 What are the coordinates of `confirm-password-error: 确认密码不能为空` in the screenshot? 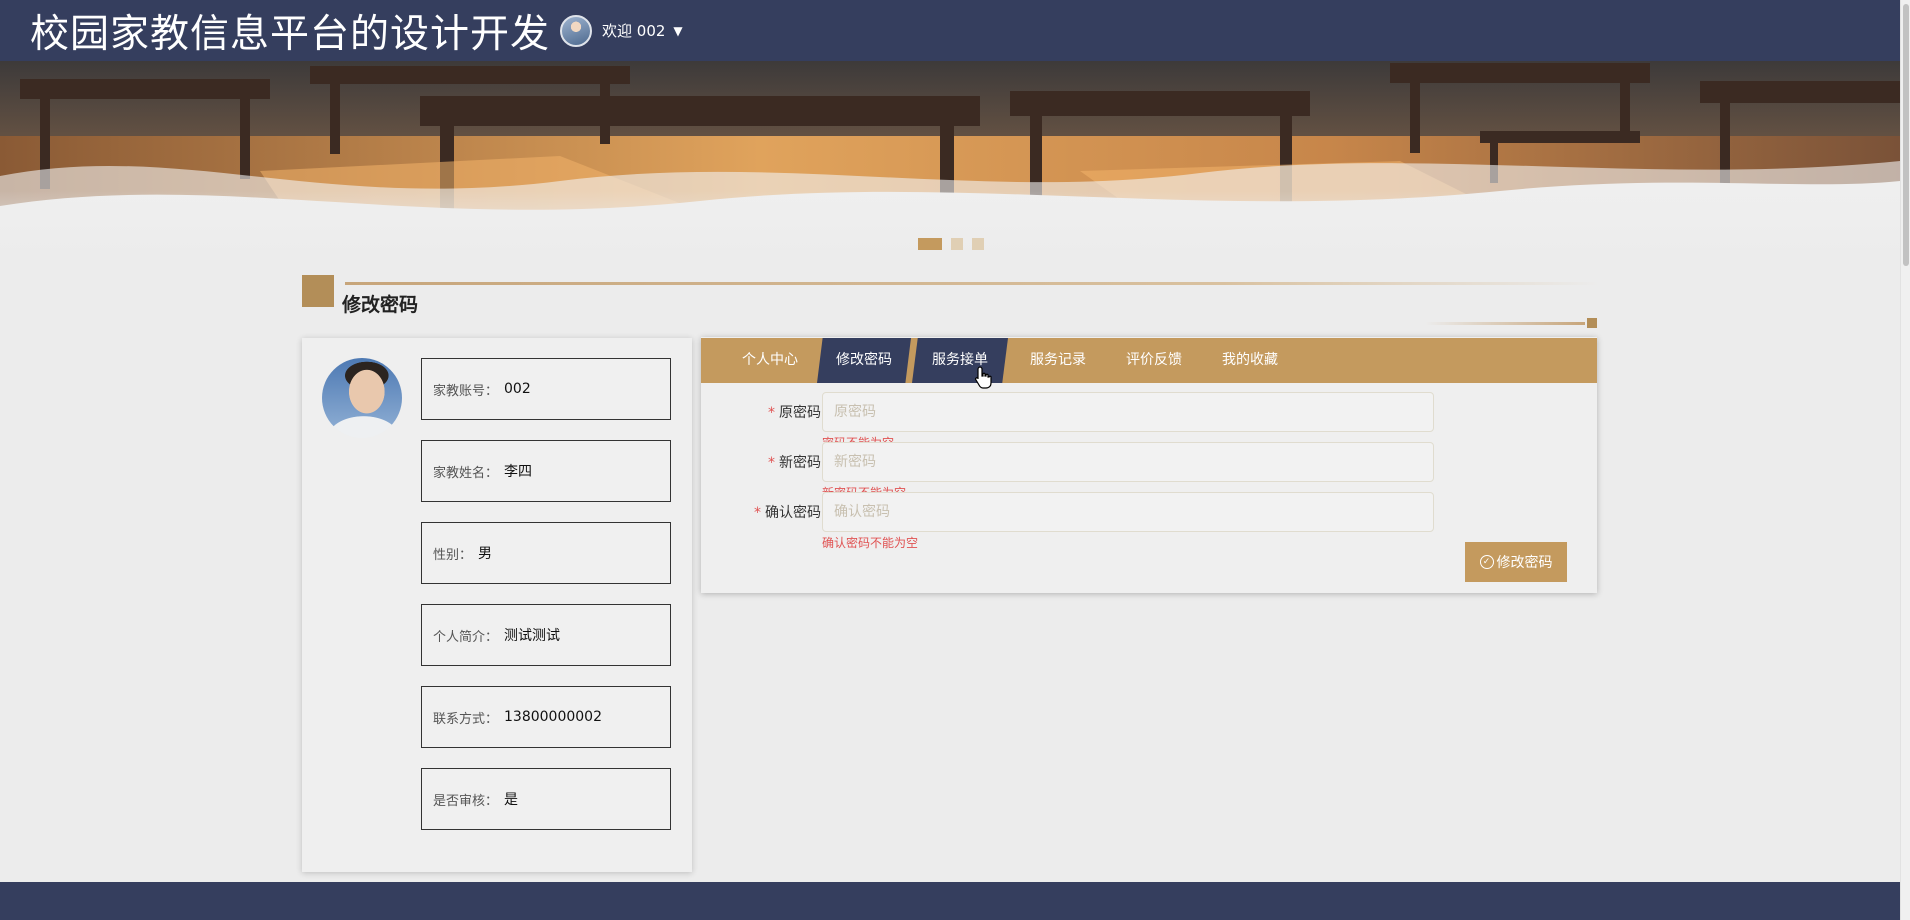 It's located at (870, 543).